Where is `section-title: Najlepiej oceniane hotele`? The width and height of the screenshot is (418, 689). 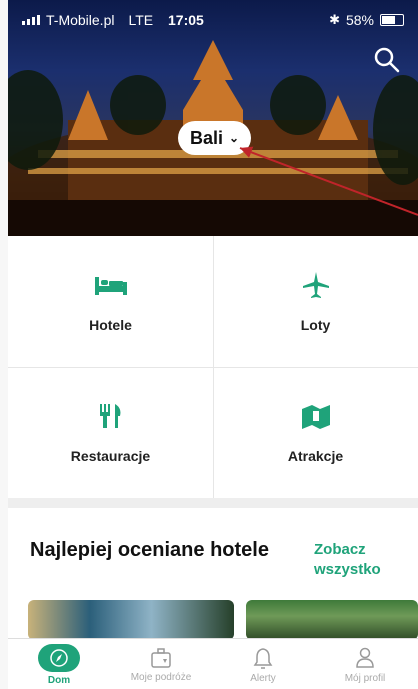 section-title: Najlepiej oceniane hotele is located at coordinates (149, 550).